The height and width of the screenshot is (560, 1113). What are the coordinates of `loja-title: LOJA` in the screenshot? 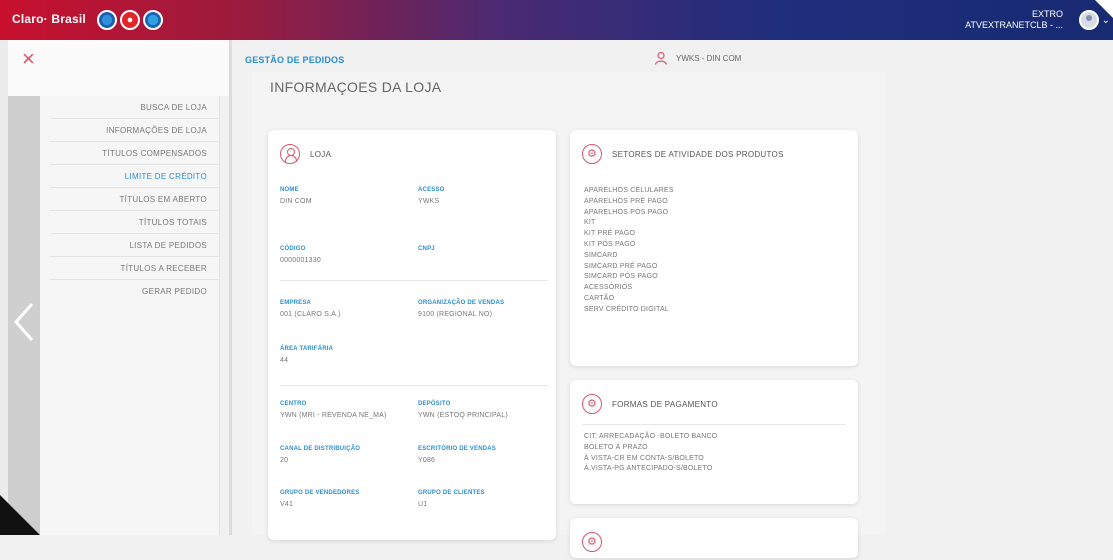 It's located at (321, 154).